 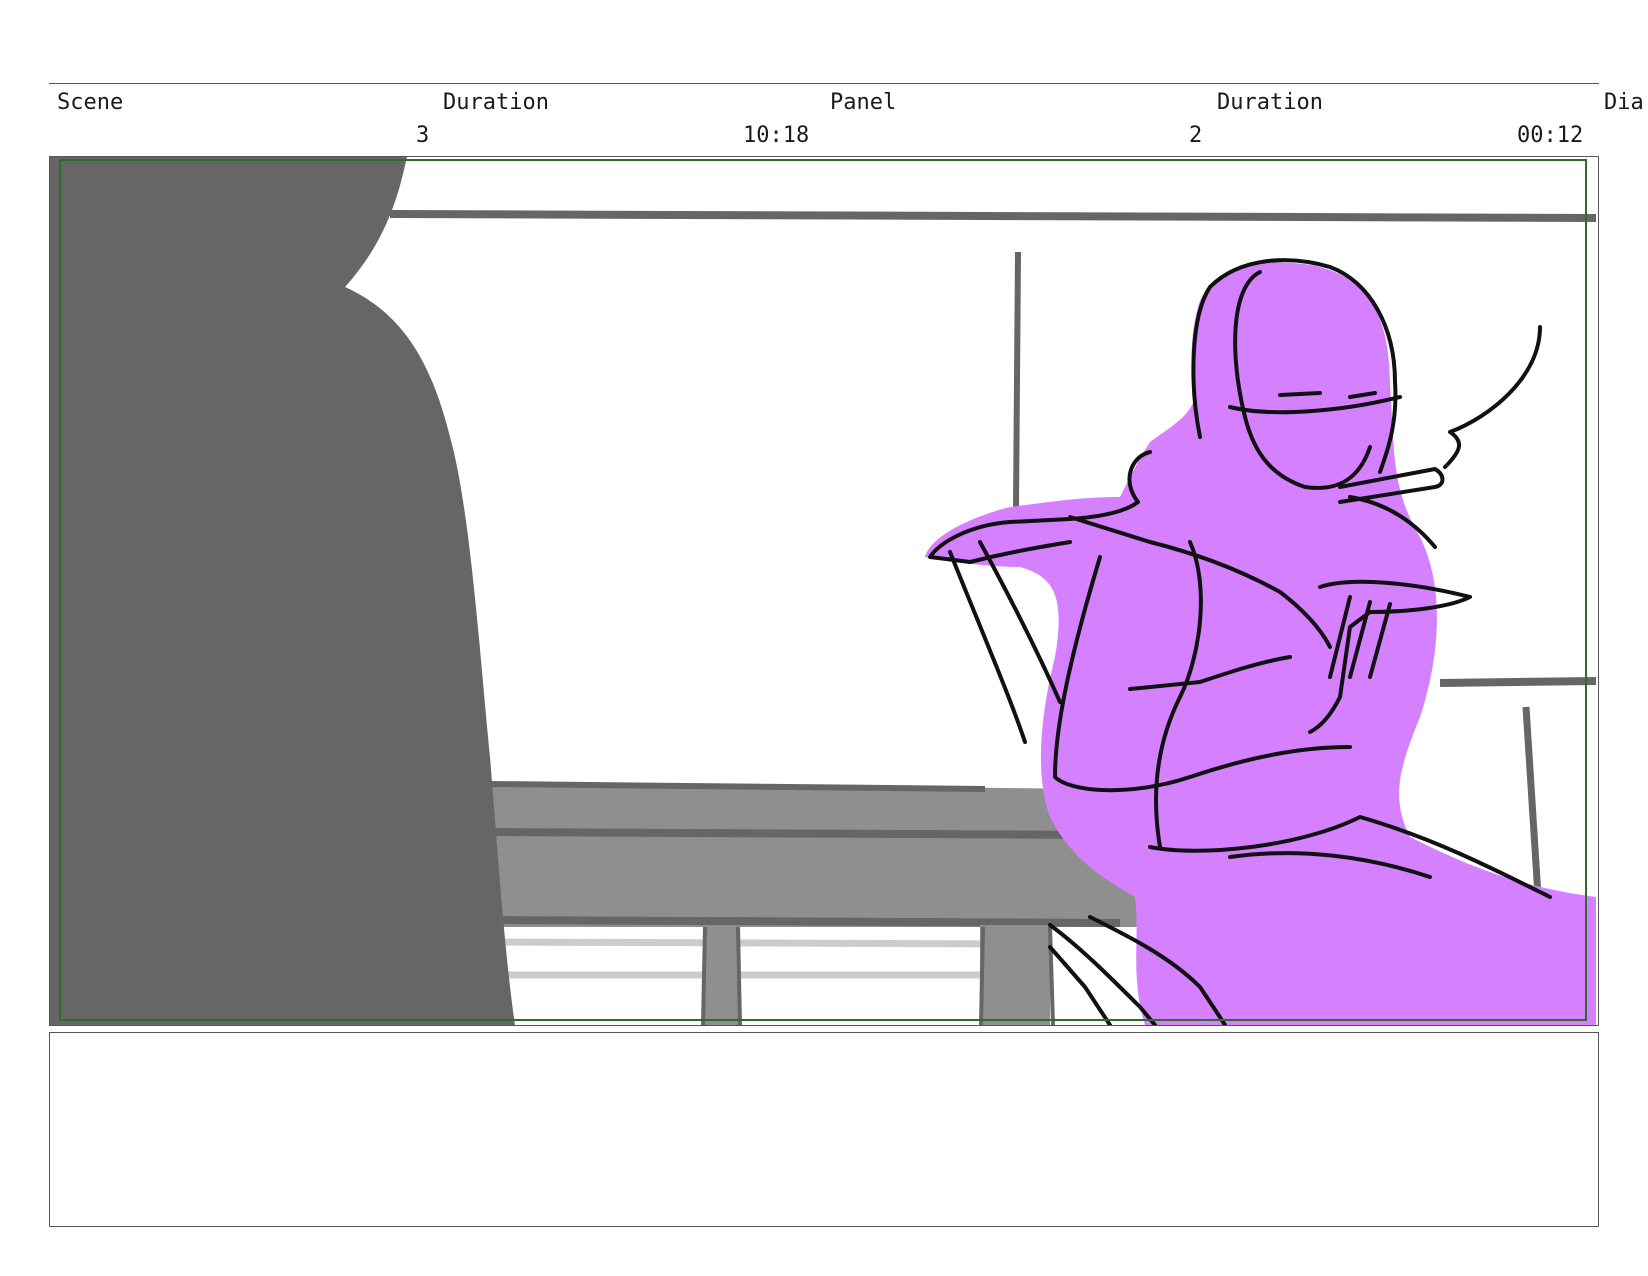 What do you see at coordinates (863, 102) in the screenshot?
I see `panel-label: Panel` at bounding box center [863, 102].